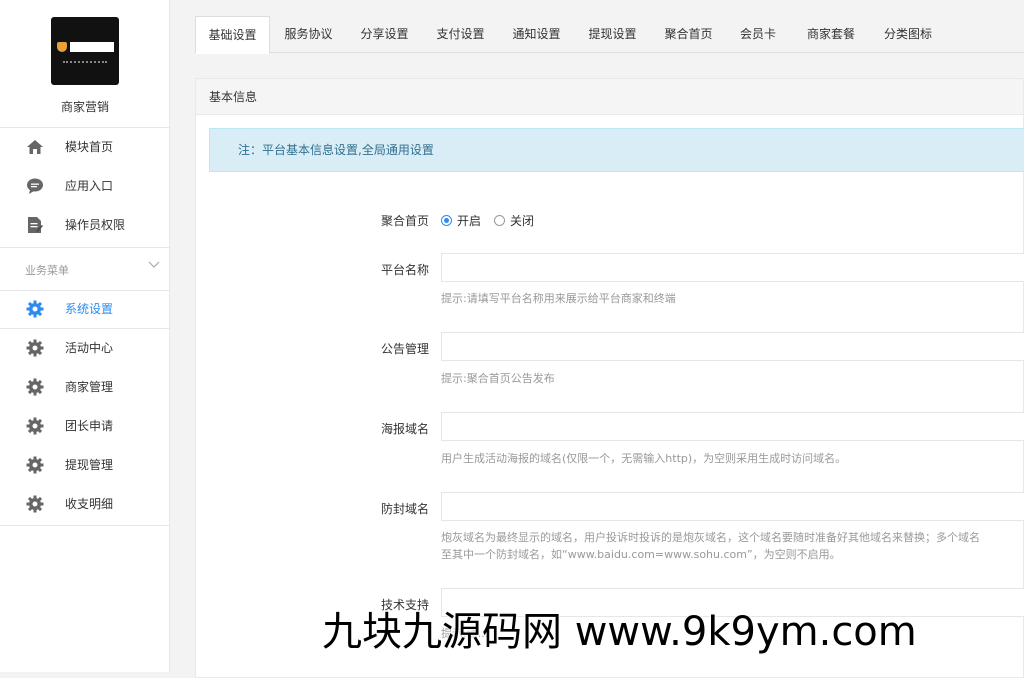  I want to click on sidebar-item-activity-center: 活动中心, so click(85, 347).